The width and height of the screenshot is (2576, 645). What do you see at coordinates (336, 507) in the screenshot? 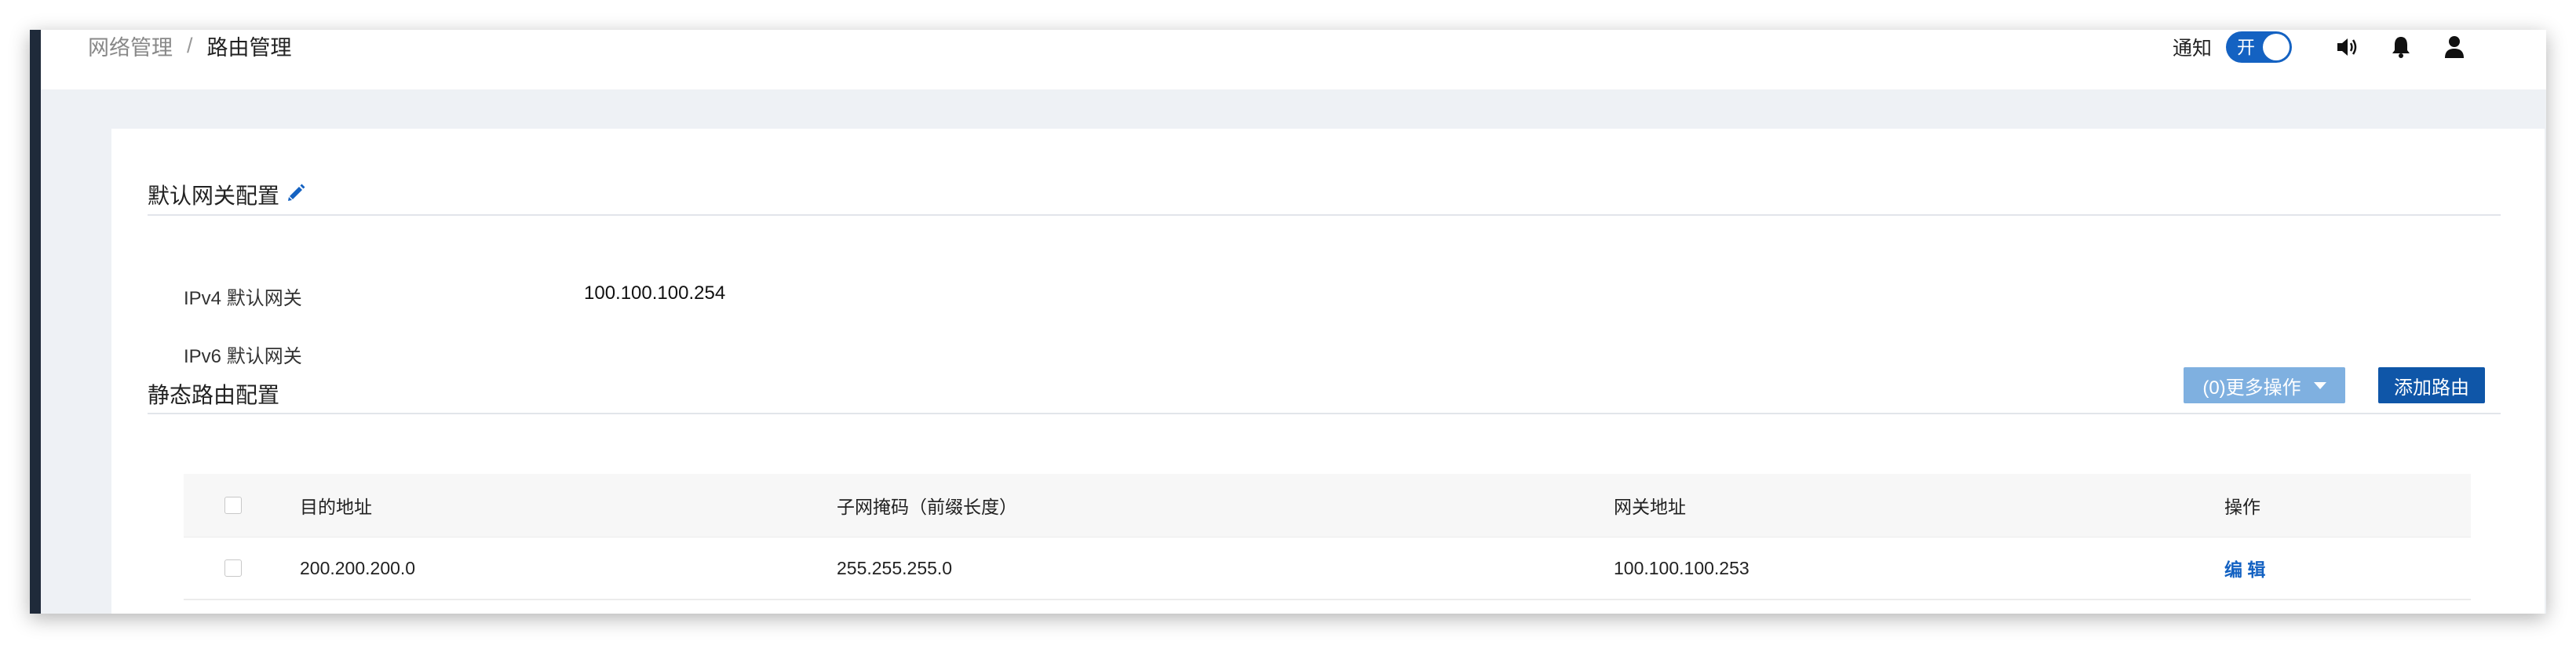
I see `column-header-destination: 目的地址` at bounding box center [336, 507].